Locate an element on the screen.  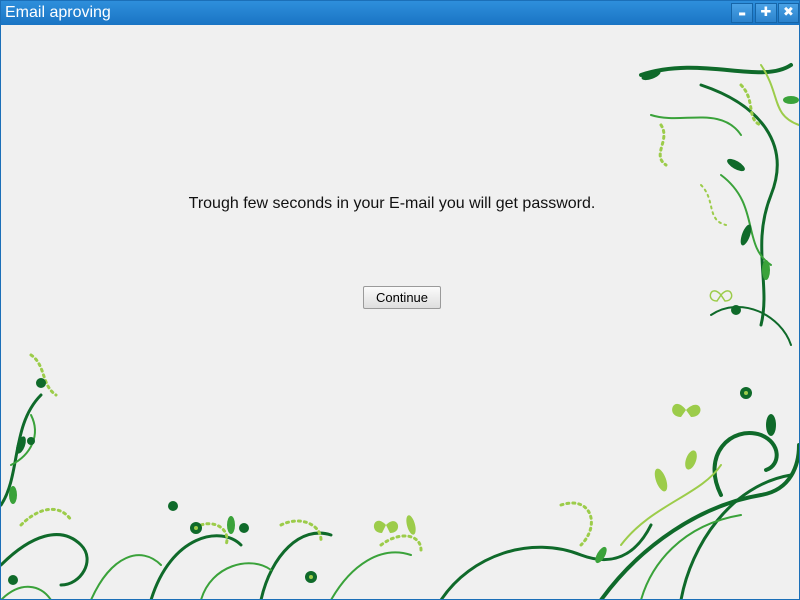
minimize-button: ▬ is located at coordinates (742, 13).